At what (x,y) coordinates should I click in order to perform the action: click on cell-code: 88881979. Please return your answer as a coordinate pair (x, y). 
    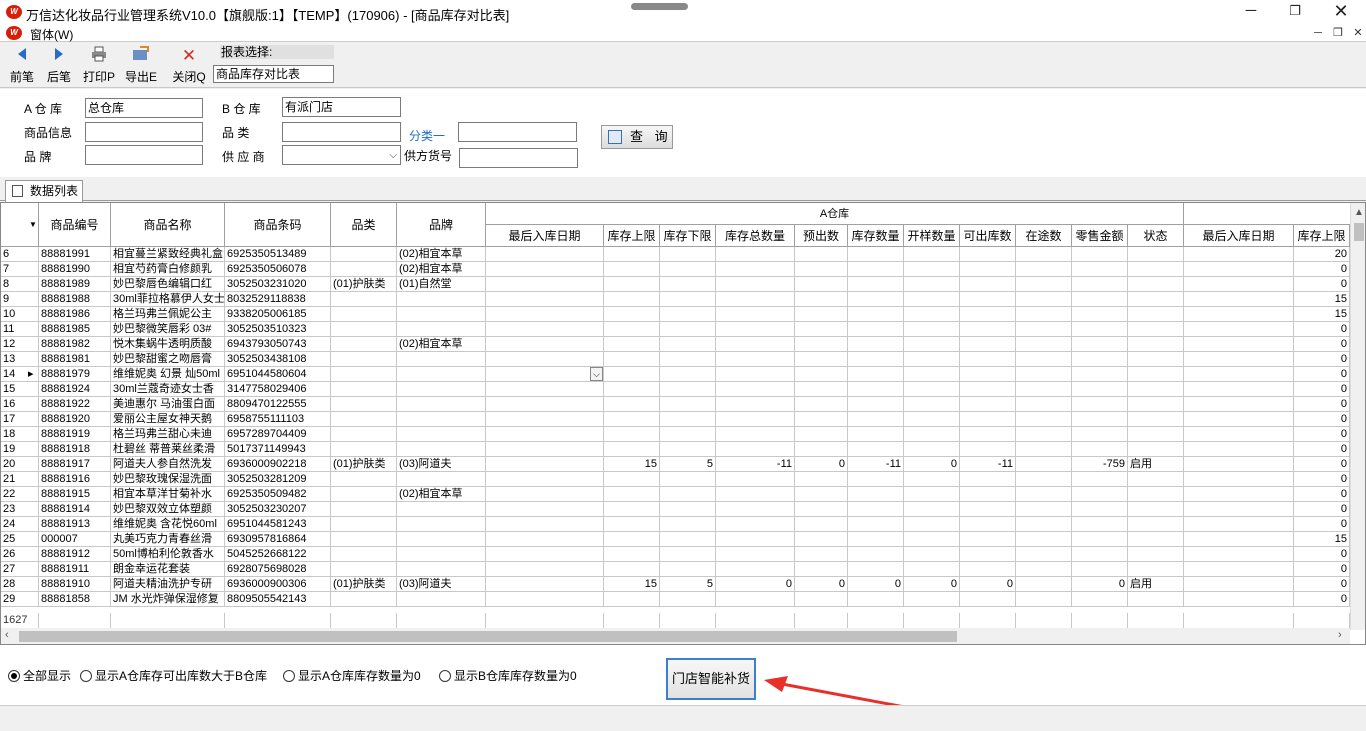
    Looking at the image, I should click on (75, 374).